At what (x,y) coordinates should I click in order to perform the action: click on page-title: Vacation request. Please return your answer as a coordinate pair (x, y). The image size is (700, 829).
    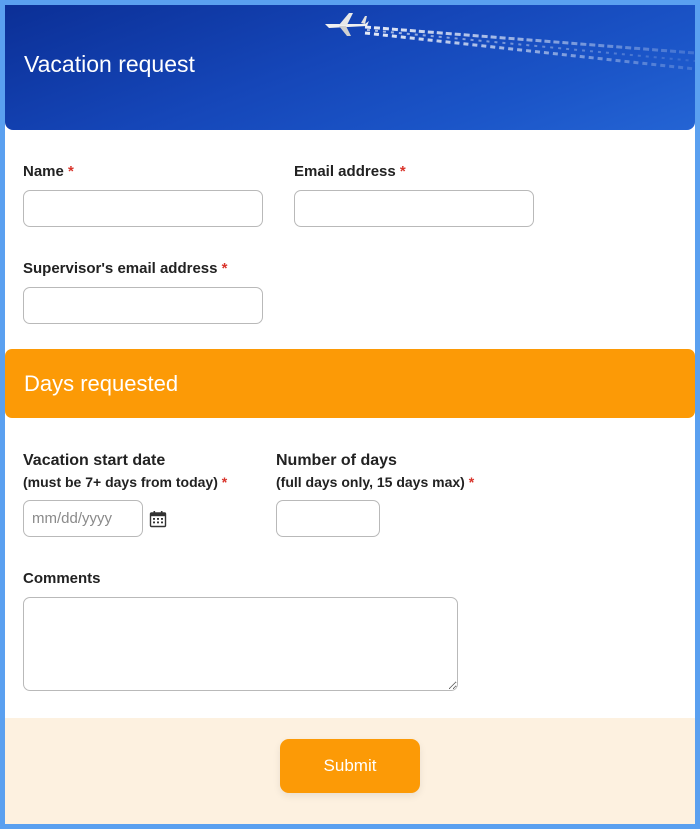
    Looking at the image, I should click on (109, 64).